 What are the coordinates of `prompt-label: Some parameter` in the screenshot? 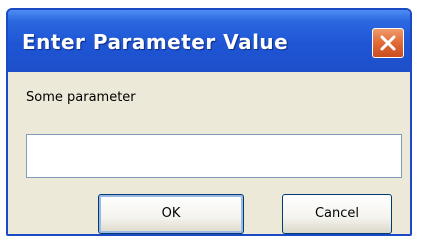 It's located at (81, 97).